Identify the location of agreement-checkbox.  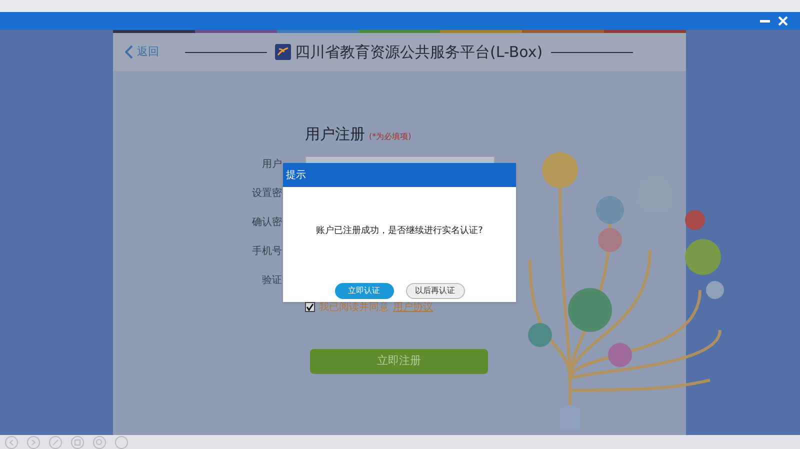
(310, 307).